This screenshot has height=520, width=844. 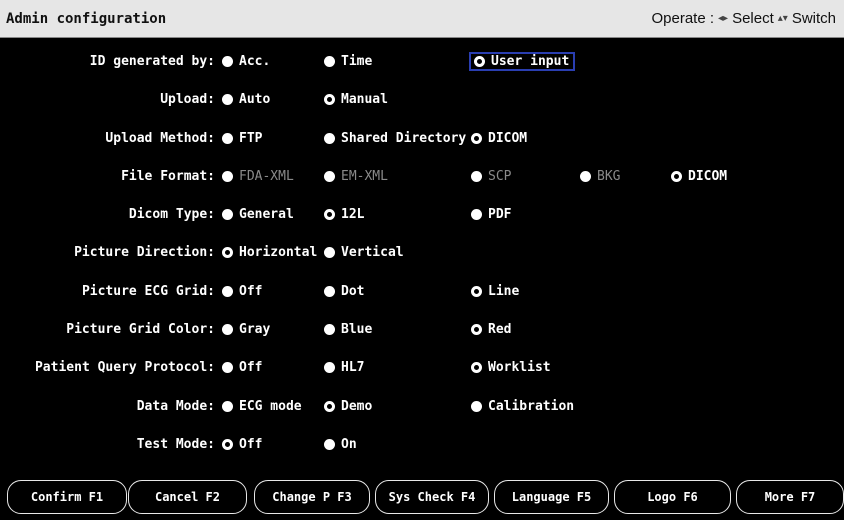 I want to click on up-down-arrows-icon: ▴▾, so click(x=782, y=18).